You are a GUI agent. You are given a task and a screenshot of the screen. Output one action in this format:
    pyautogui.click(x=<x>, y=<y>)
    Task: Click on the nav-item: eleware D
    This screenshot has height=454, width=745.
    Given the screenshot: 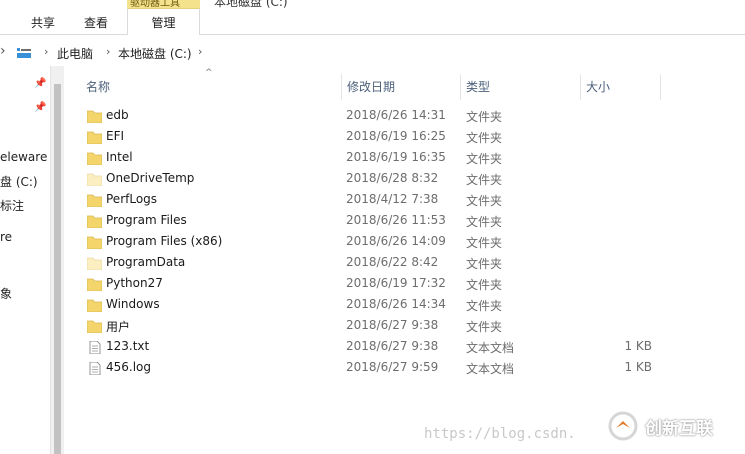 What is the action you would take?
    pyautogui.click(x=25, y=157)
    